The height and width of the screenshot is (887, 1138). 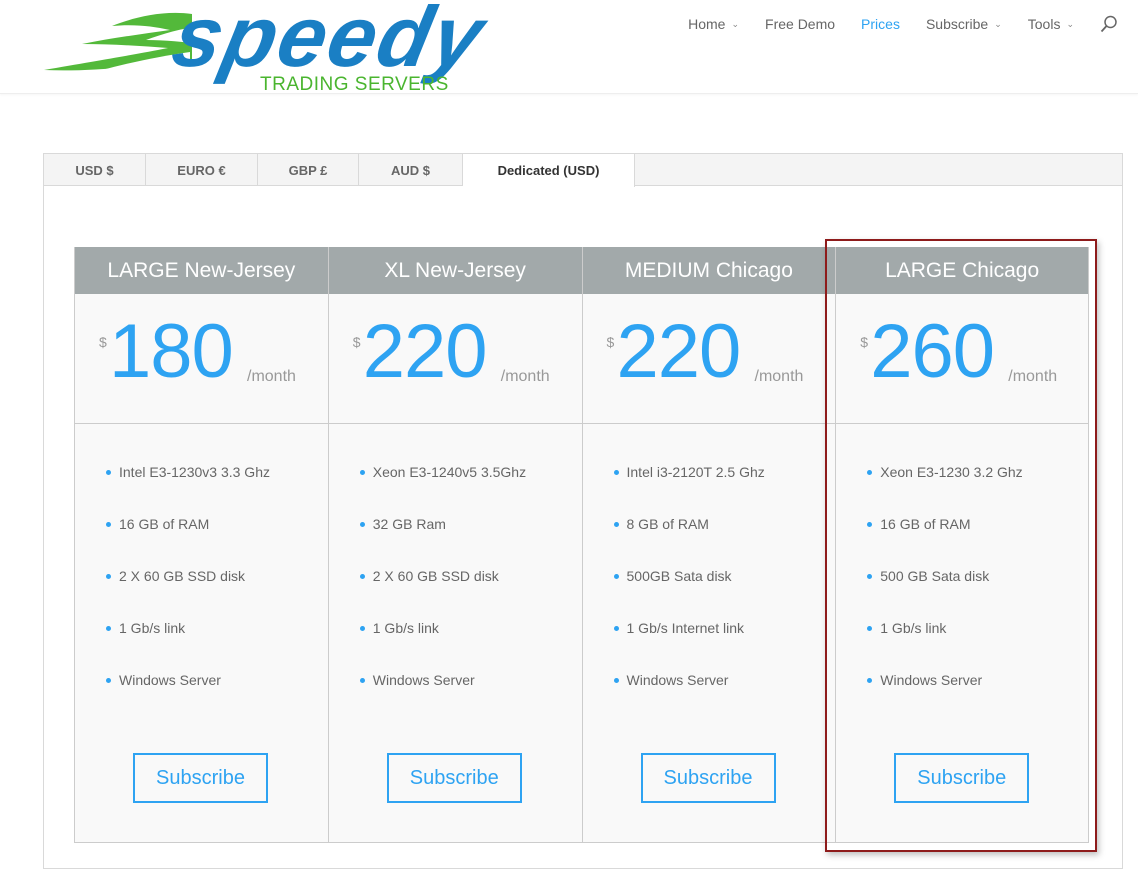 I want to click on feature-item: 1 Gb/s Internet link, so click(x=709, y=628).